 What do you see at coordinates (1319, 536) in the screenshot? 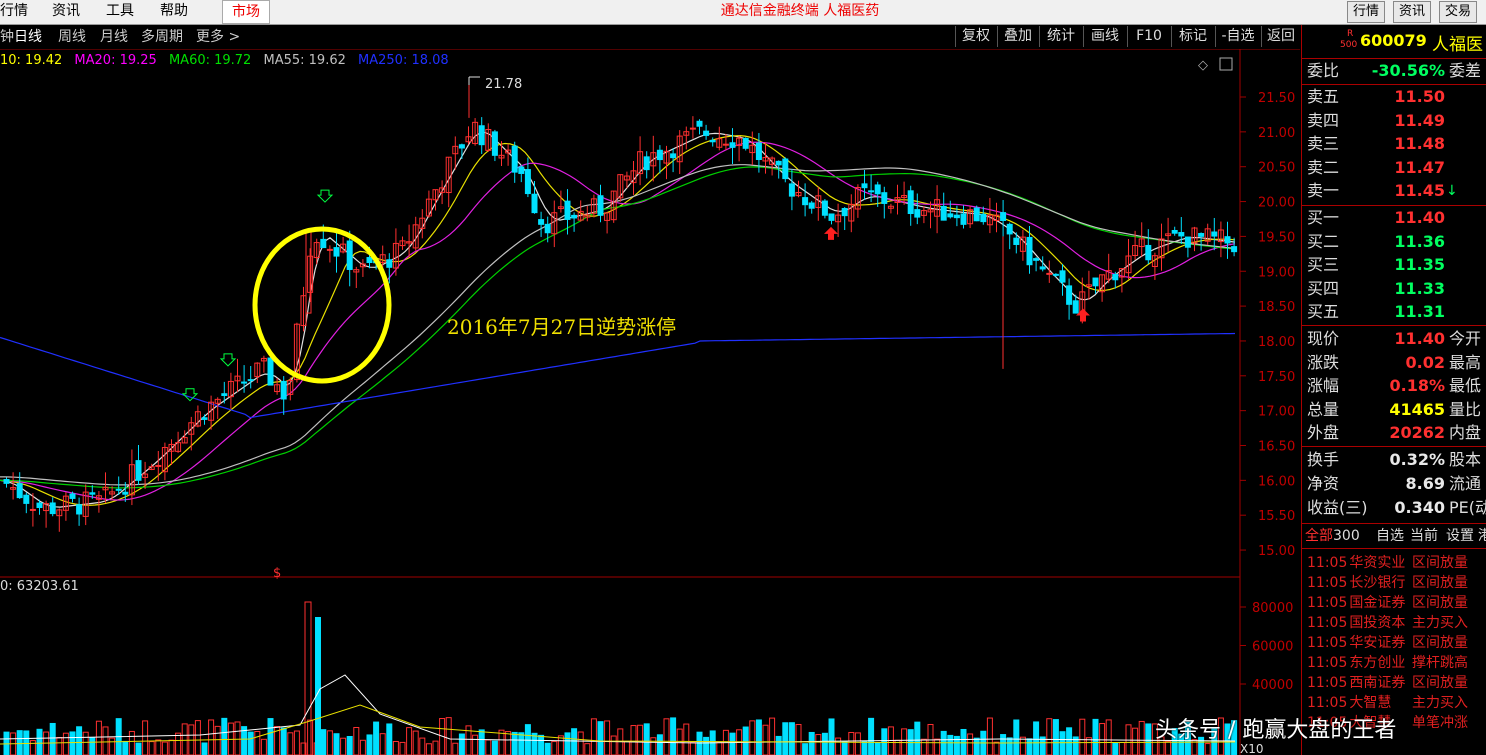
I see `ticker-tab-0: 全部` at bounding box center [1319, 536].